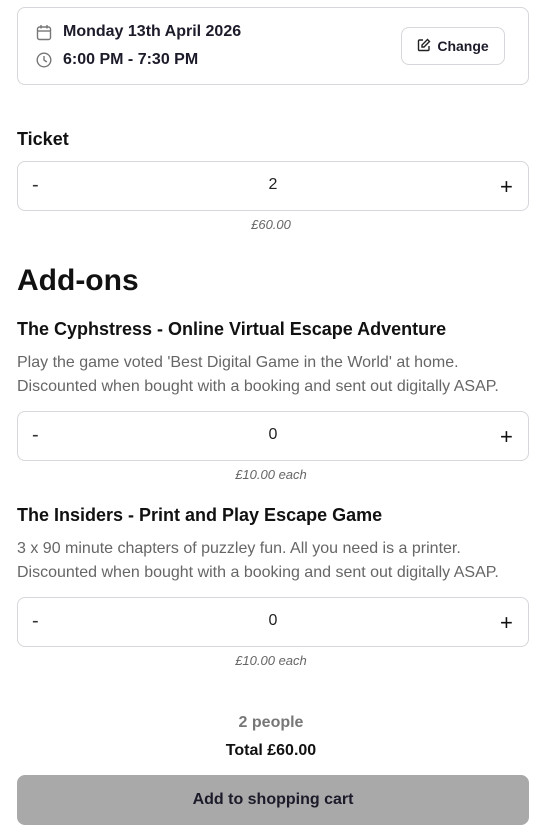 Image resolution: width=542 pixels, height=837 pixels. I want to click on time-row: 6:00 PM - 7:30 PM, so click(117, 60).